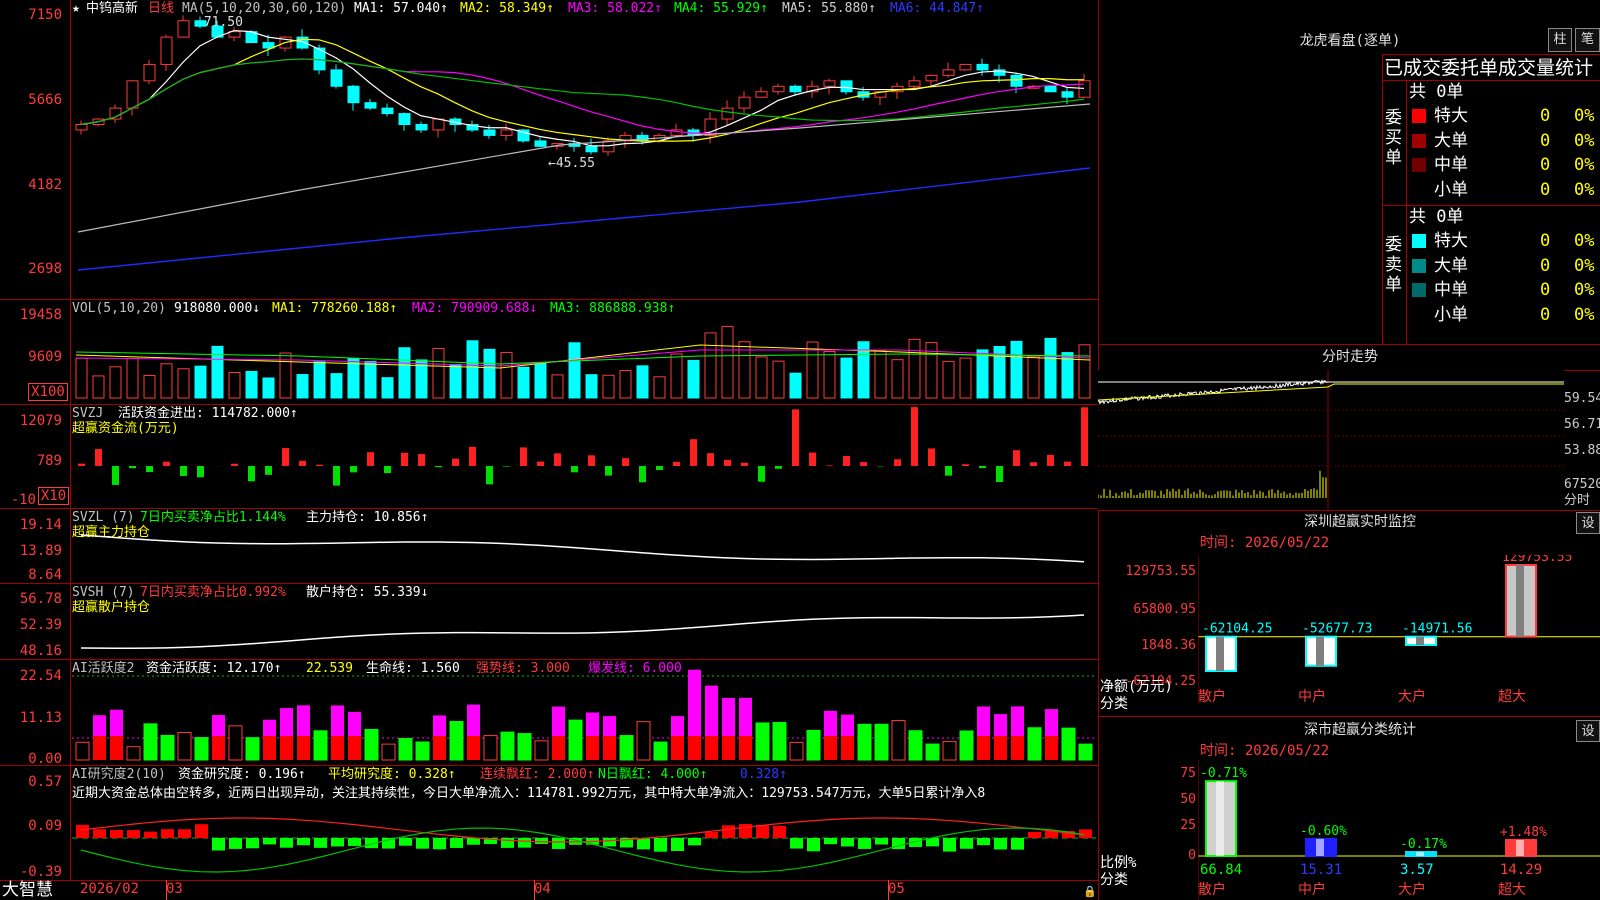 Image resolution: width=1600 pixels, height=900 pixels. What do you see at coordinates (1412, 696) in the screenshot?
I see `monitor-category: 大户` at bounding box center [1412, 696].